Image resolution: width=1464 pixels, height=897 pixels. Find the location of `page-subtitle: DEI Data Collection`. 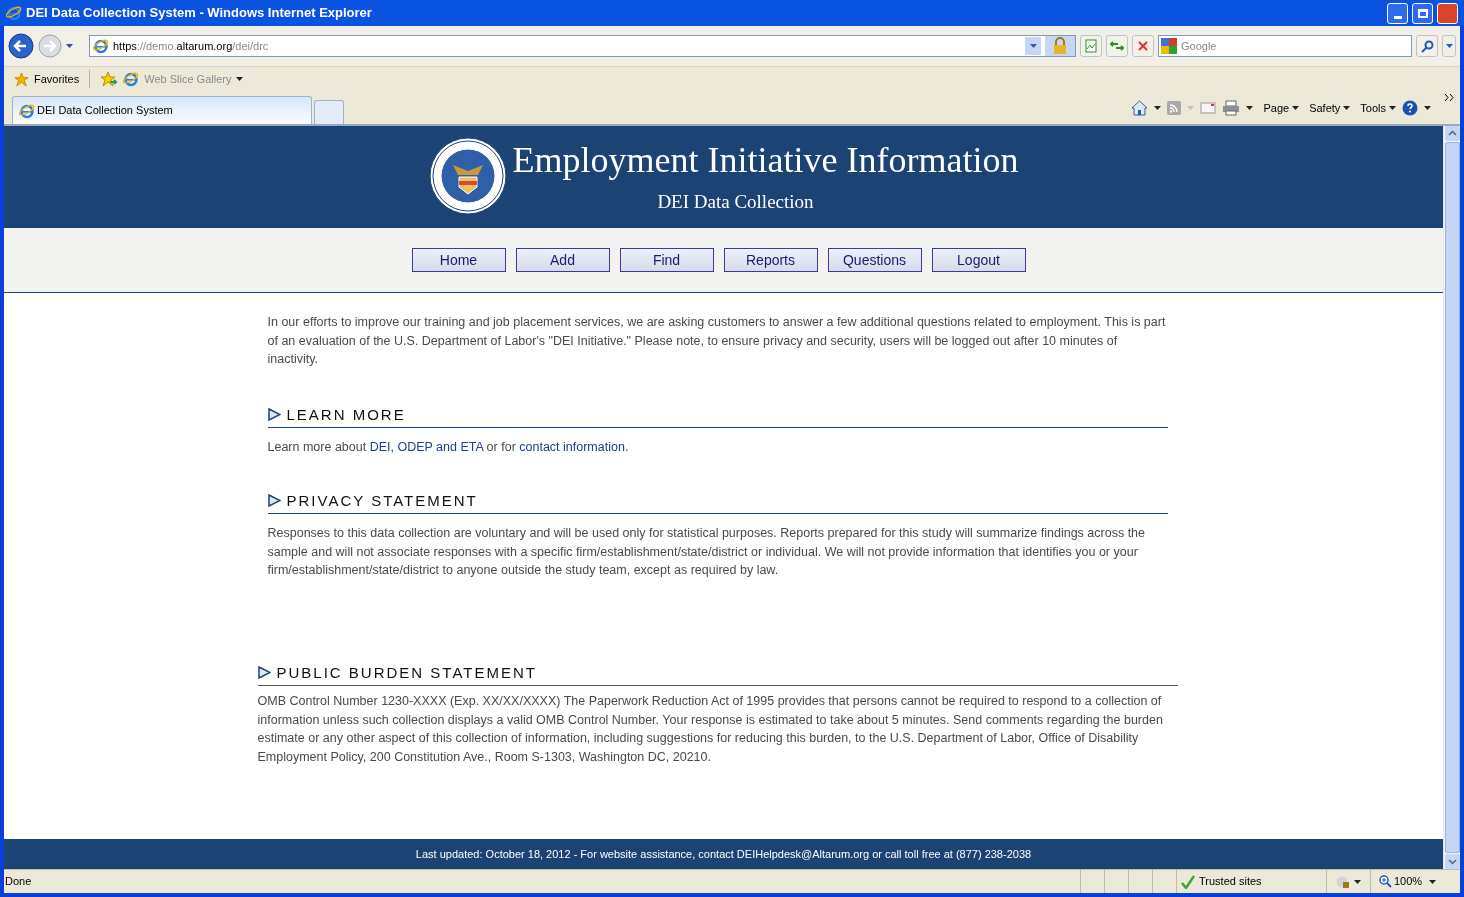

page-subtitle: DEI Data Collection is located at coordinates (735, 201).